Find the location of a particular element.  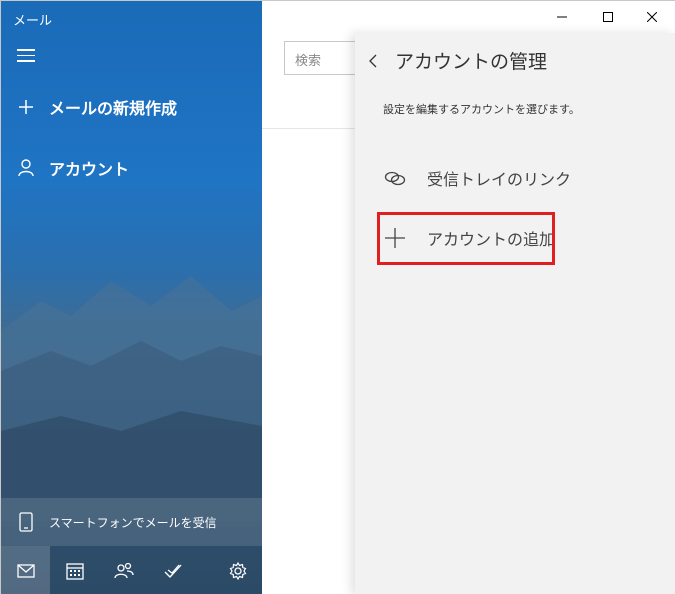

get-mail-on-phone-button: スマートフォンでメールを受信 is located at coordinates (131, 522).